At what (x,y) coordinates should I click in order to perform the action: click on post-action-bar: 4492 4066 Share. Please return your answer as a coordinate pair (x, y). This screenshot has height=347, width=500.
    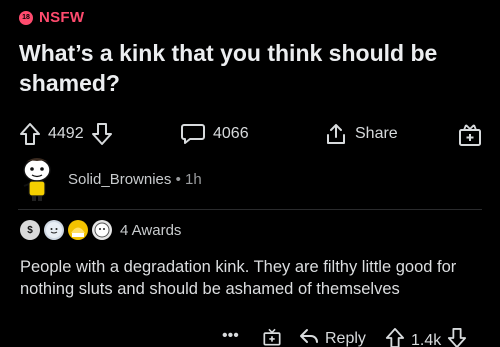
    Looking at the image, I should click on (251, 136).